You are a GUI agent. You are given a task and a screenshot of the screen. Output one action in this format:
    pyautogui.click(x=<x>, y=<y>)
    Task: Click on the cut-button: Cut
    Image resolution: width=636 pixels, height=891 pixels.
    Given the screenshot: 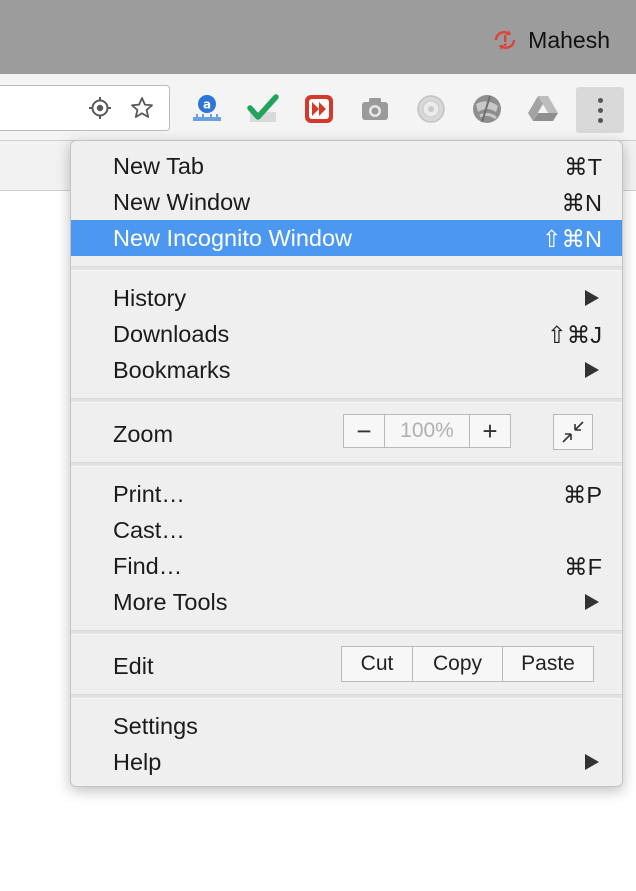 What is the action you would take?
    pyautogui.click(x=377, y=664)
    